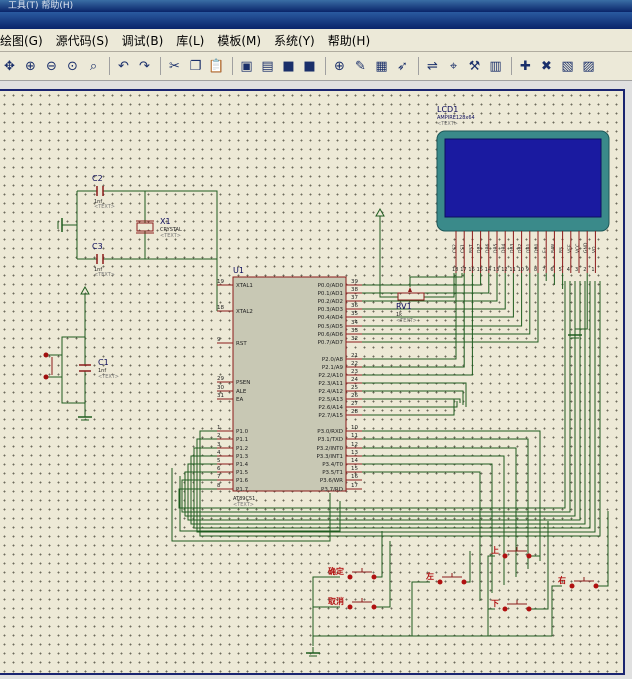 The width and height of the screenshot is (632, 679). I want to click on lcd-pin-name: DB6, so click(488, 248).